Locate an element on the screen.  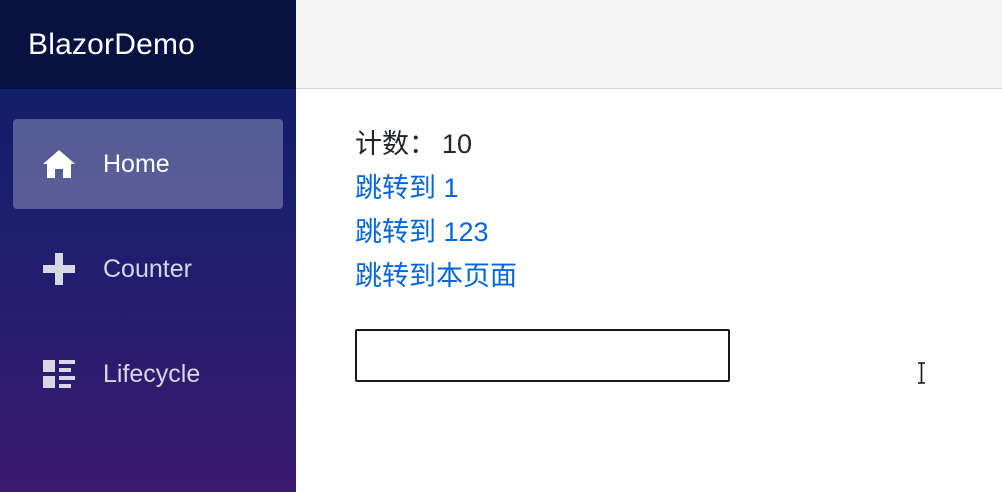
home-icon is located at coordinates (59, 164).